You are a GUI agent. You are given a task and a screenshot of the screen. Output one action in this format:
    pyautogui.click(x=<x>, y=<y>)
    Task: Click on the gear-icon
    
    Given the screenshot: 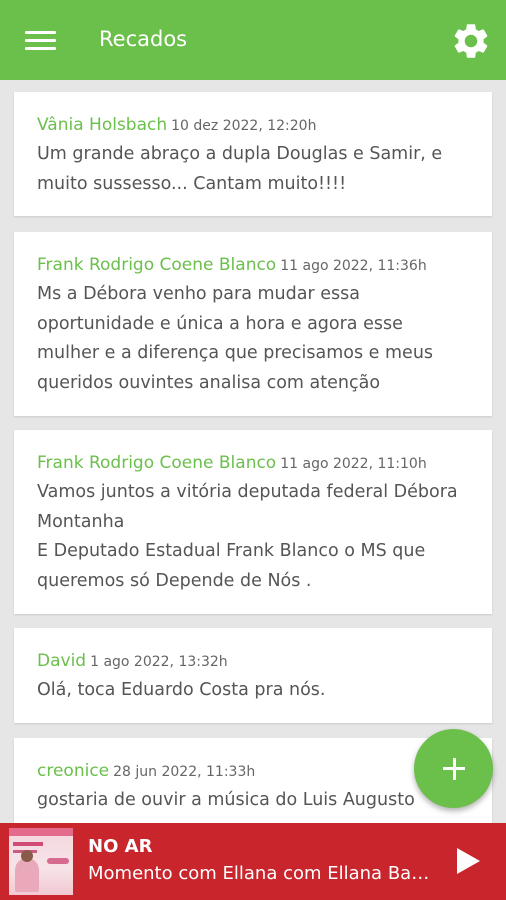 What is the action you would take?
    pyautogui.click(x=471, y=41)
    